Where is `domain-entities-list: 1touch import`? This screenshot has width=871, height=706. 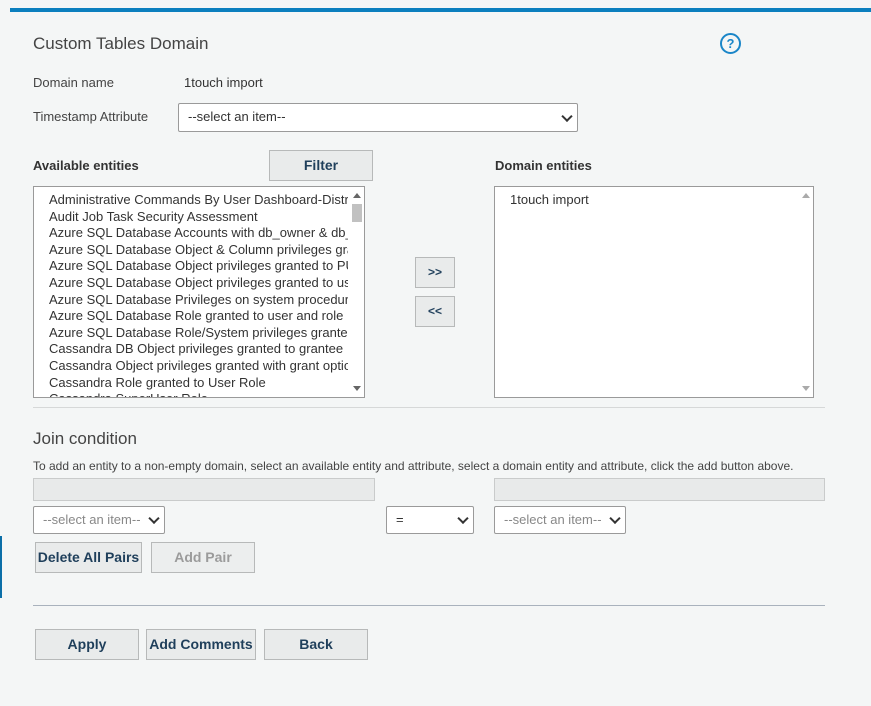 domain-entities-list: 1touch import is located at coordinates (654, 292).